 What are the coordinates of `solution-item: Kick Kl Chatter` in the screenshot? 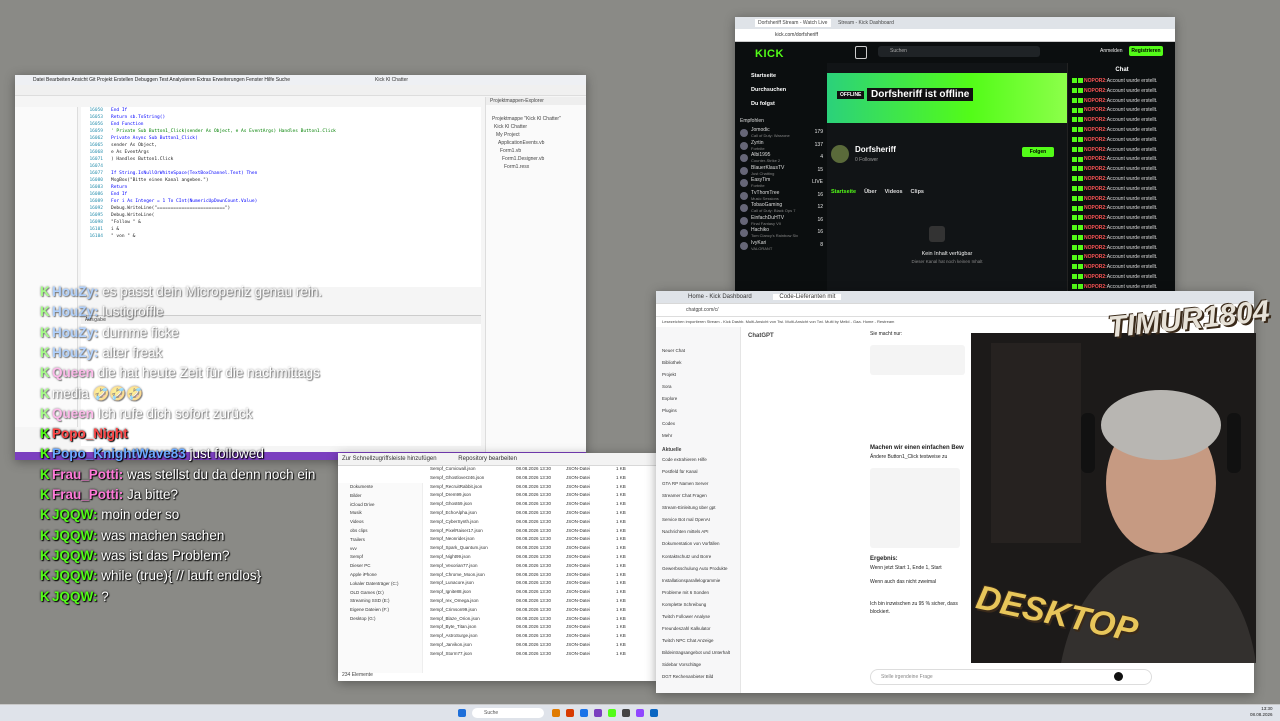 It's located at (536, 127).